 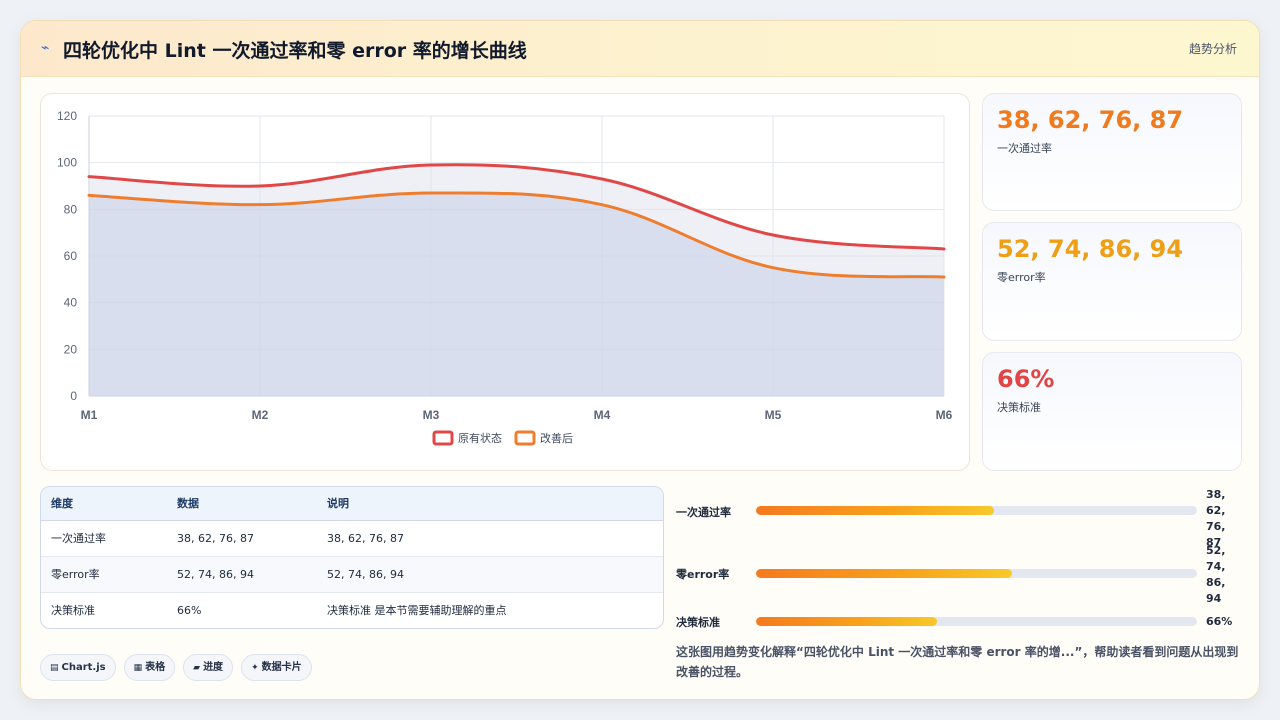 What do you see at coordinates (67, 163) in the screenshot?
I see `y-tick-label: 100` at bounding box center [67, 163].